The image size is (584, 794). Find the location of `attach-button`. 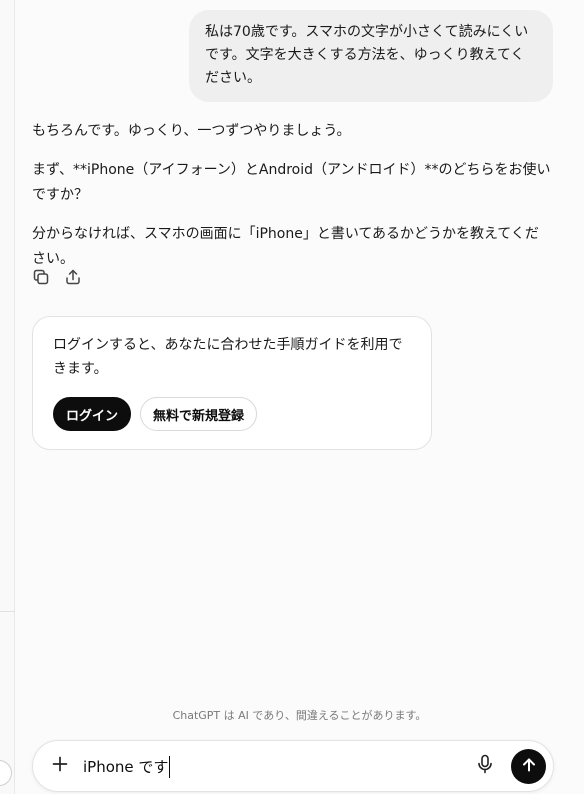

attach-button is located at coordinates (60, 766).